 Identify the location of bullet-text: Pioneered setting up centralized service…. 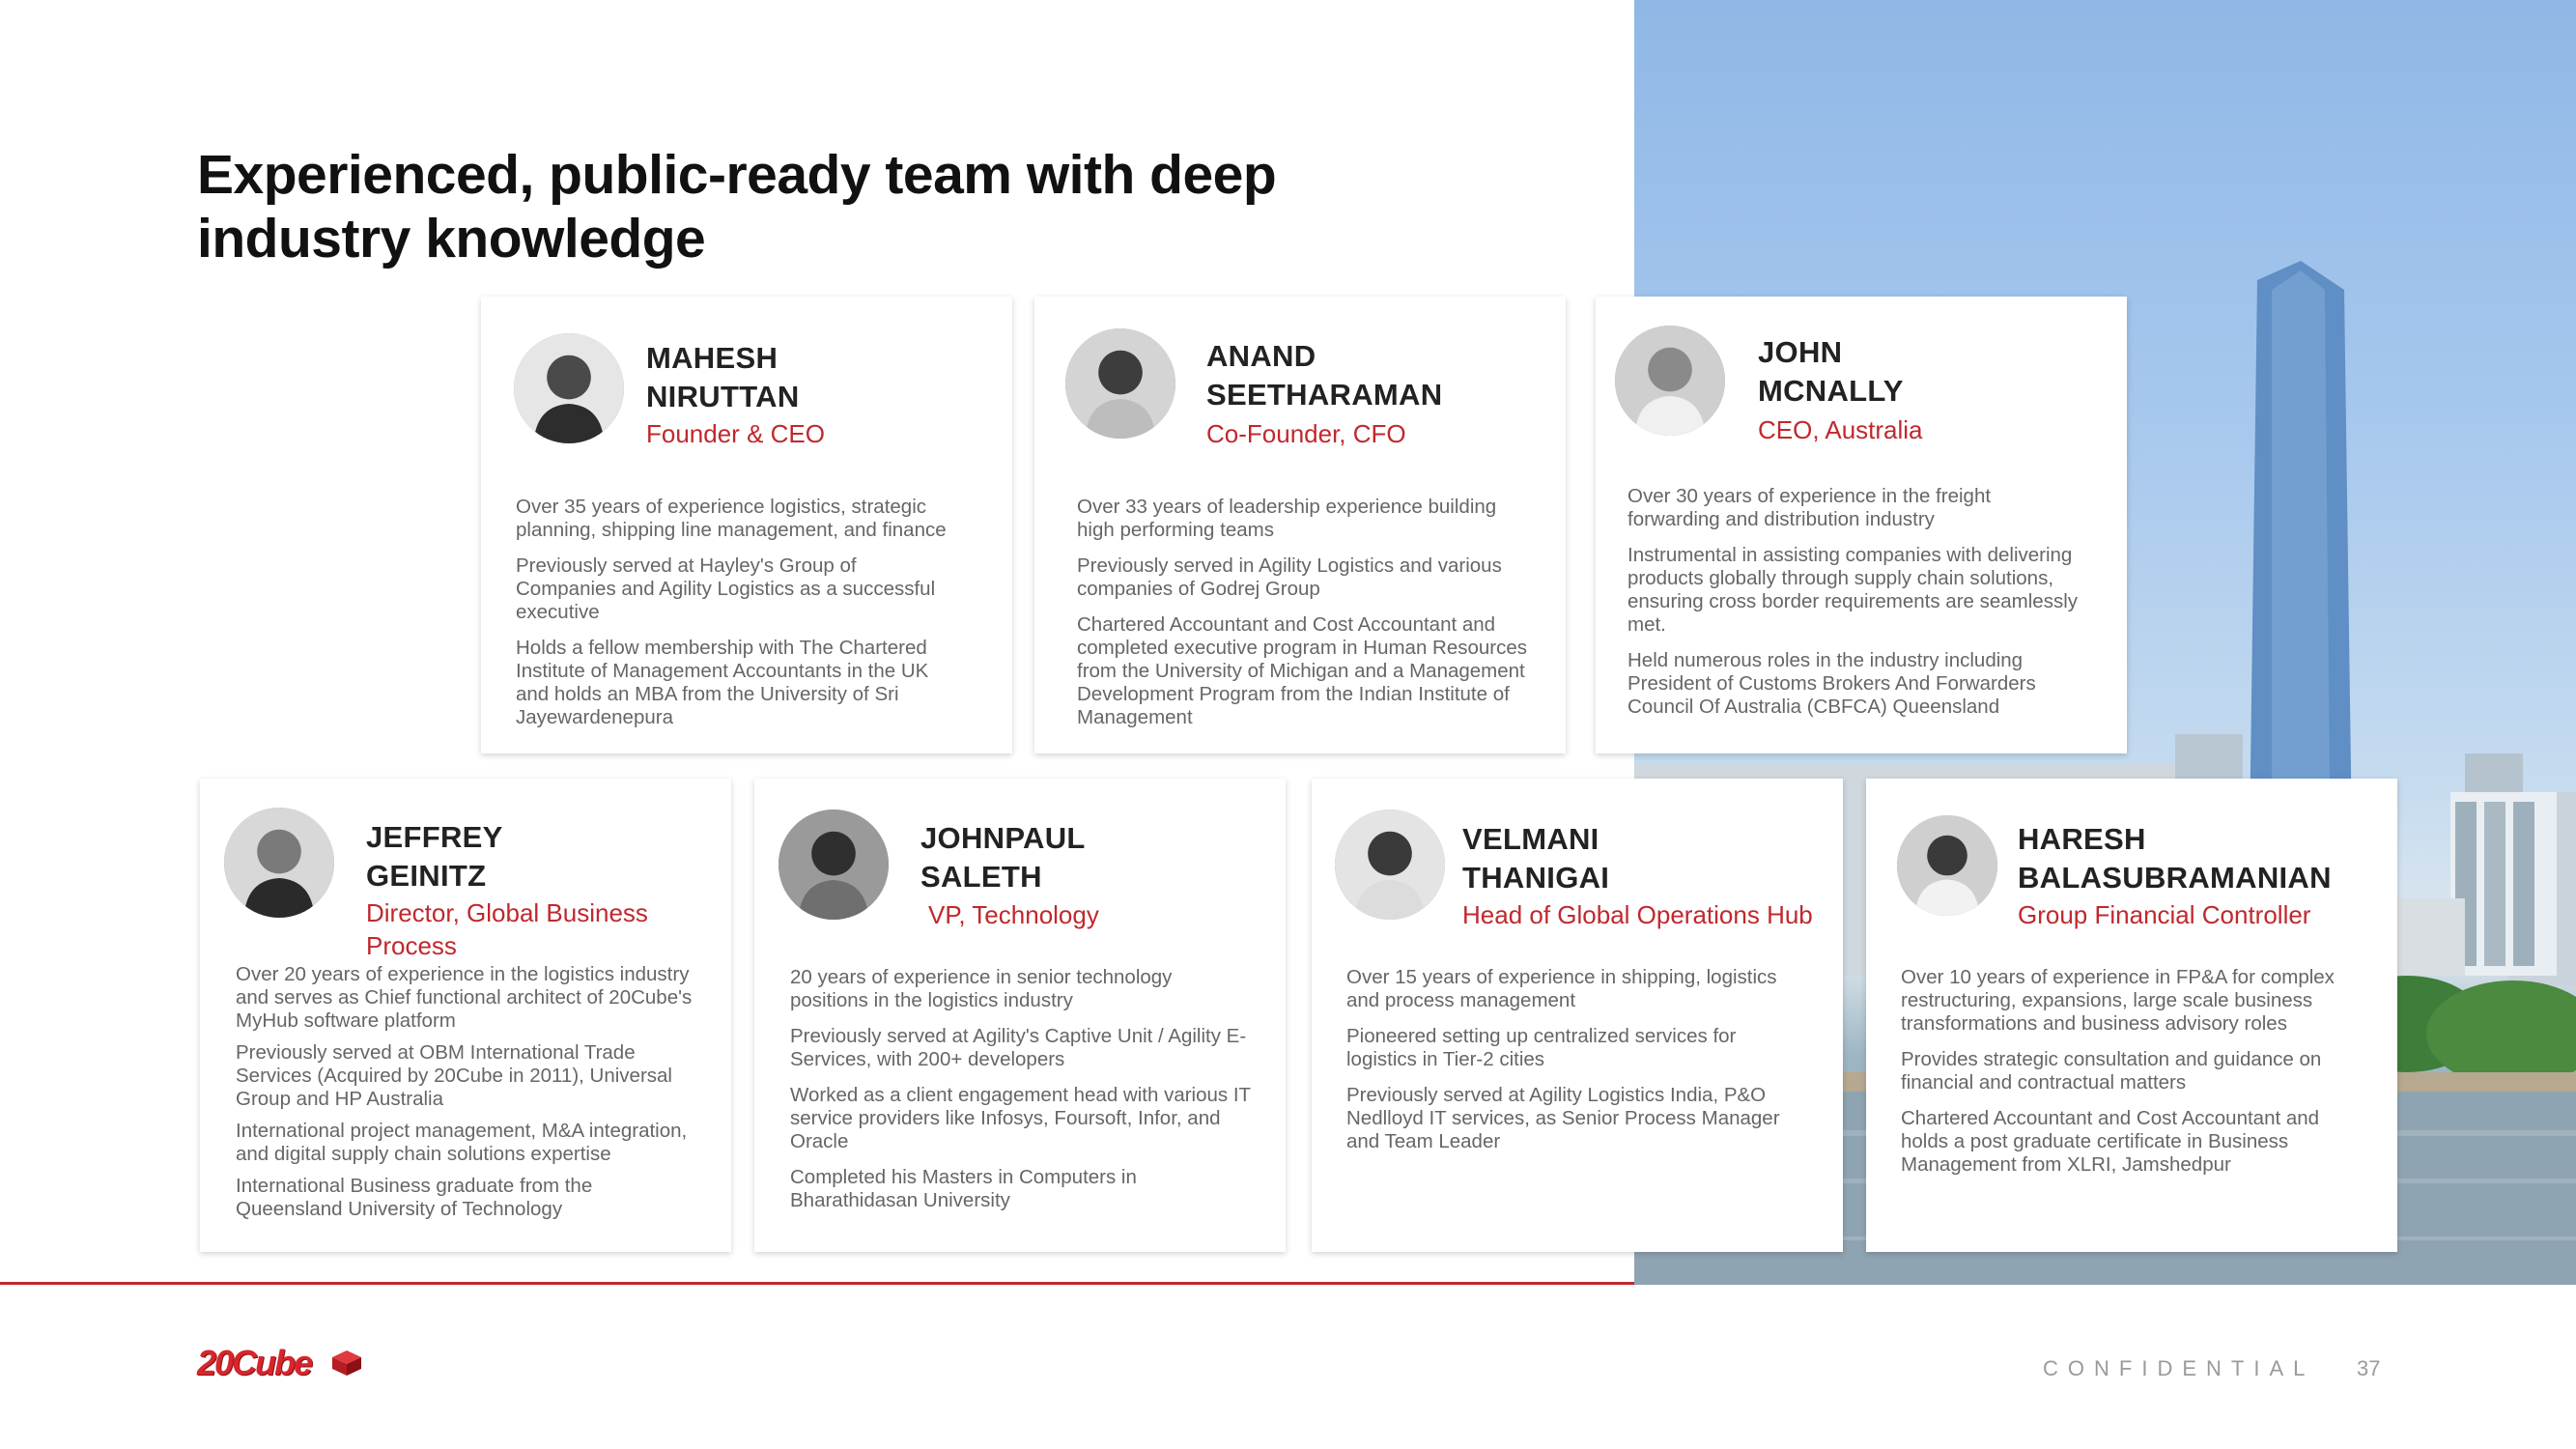
(1541, 1047).